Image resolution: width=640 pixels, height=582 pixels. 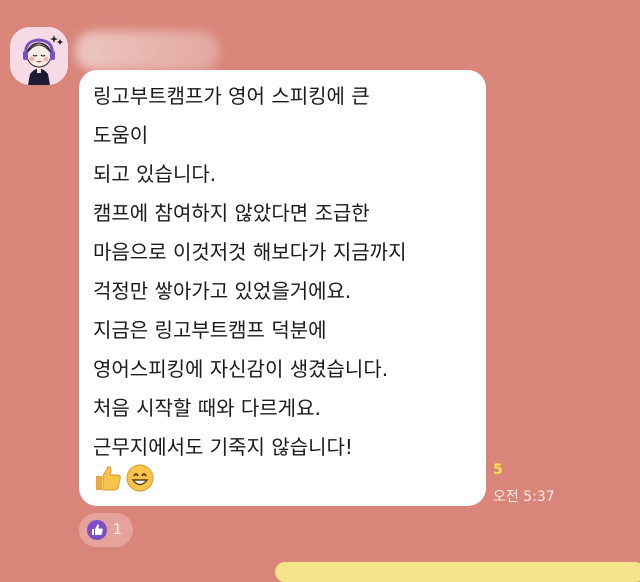 I want to click on message-line: 지금은 링고부트캠프 덕분에, so click(x=210, y=330).